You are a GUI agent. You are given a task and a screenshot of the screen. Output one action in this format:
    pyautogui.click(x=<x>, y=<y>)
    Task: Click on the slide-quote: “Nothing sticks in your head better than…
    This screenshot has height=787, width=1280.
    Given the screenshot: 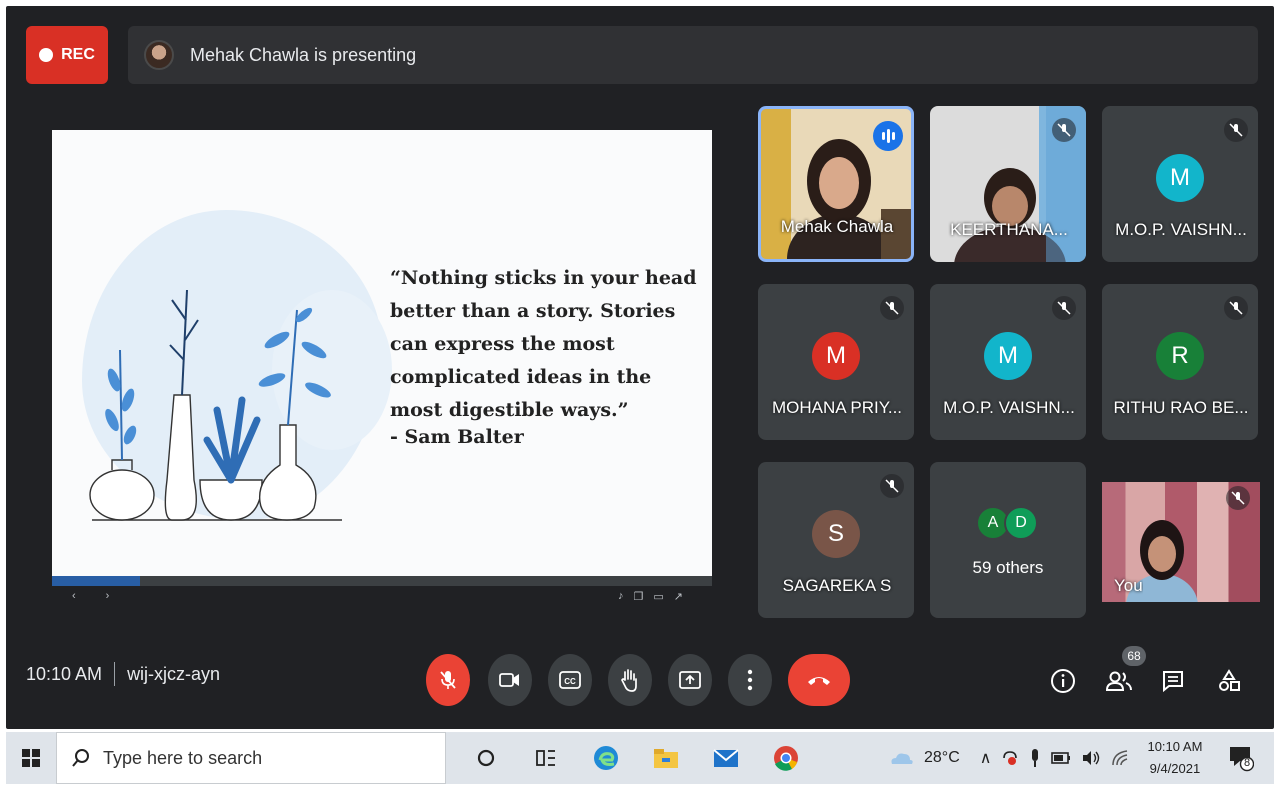 What is the action you would take?
    pyautogui.click(x=543, y=344)
    